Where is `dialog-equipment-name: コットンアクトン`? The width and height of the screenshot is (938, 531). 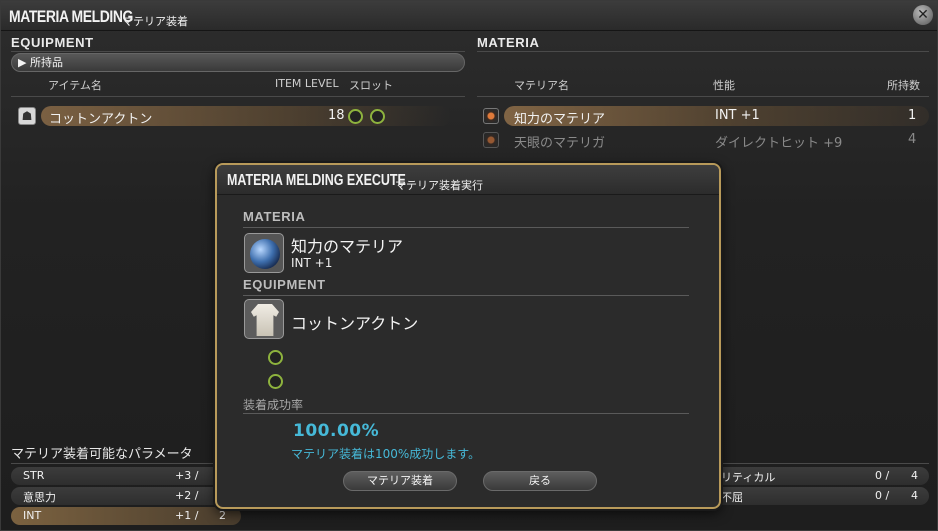
dialog-equipment-name: コットンアクトン is located at coordinates (355, 323).